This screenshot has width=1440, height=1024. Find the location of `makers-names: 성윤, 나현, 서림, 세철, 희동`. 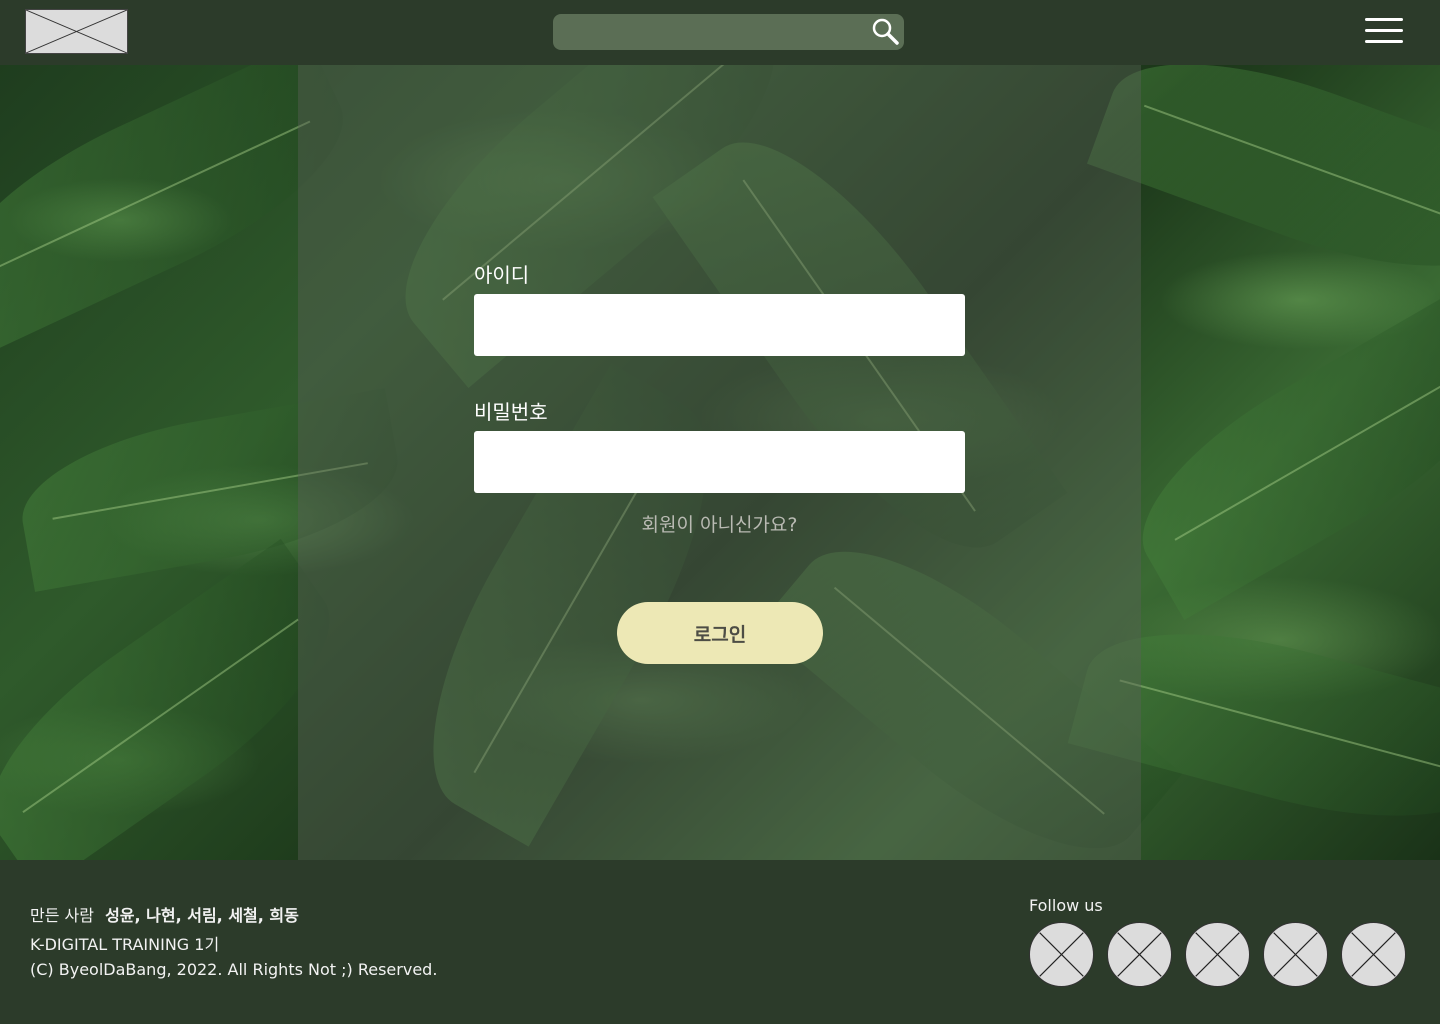

makers-names: 성윤, 나현, 서림, 세철, 희동 is located at coordinates (202, 915).